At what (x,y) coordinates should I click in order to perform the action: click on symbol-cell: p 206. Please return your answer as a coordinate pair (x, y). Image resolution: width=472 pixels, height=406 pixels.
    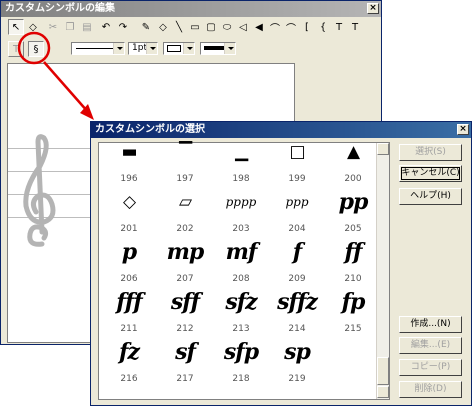
    Looking at the image, I should click on (129, 260).